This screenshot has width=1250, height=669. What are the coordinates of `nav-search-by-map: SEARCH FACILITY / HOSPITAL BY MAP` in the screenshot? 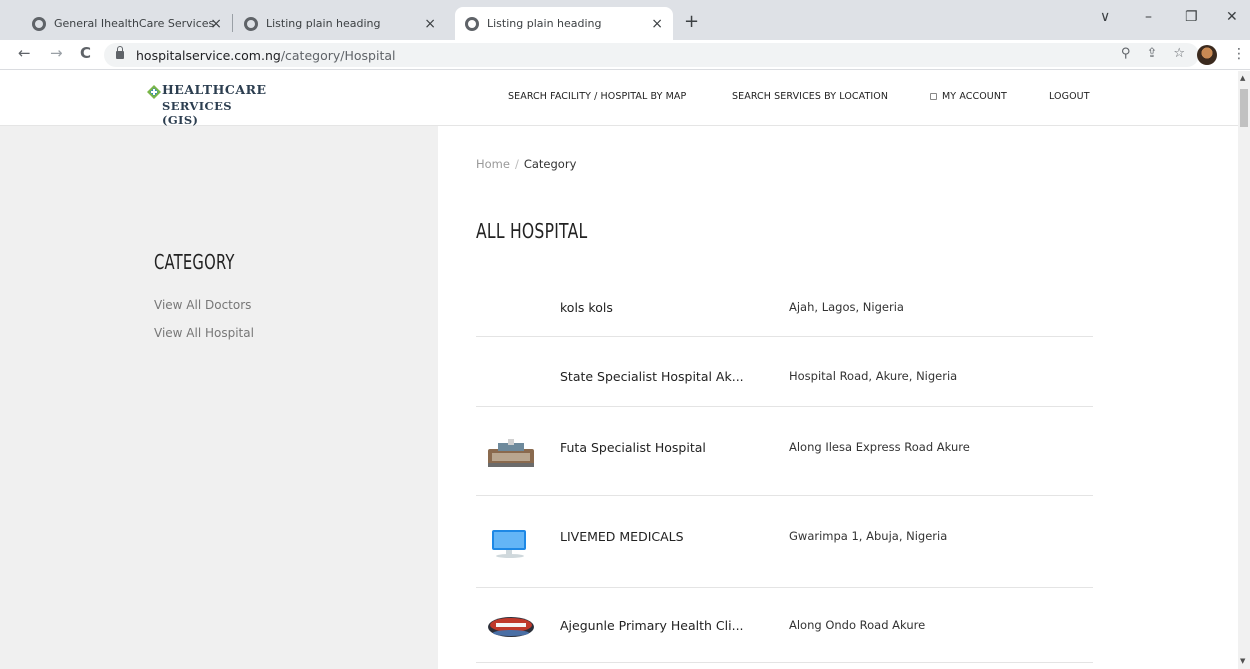 It's located at (597, 96).